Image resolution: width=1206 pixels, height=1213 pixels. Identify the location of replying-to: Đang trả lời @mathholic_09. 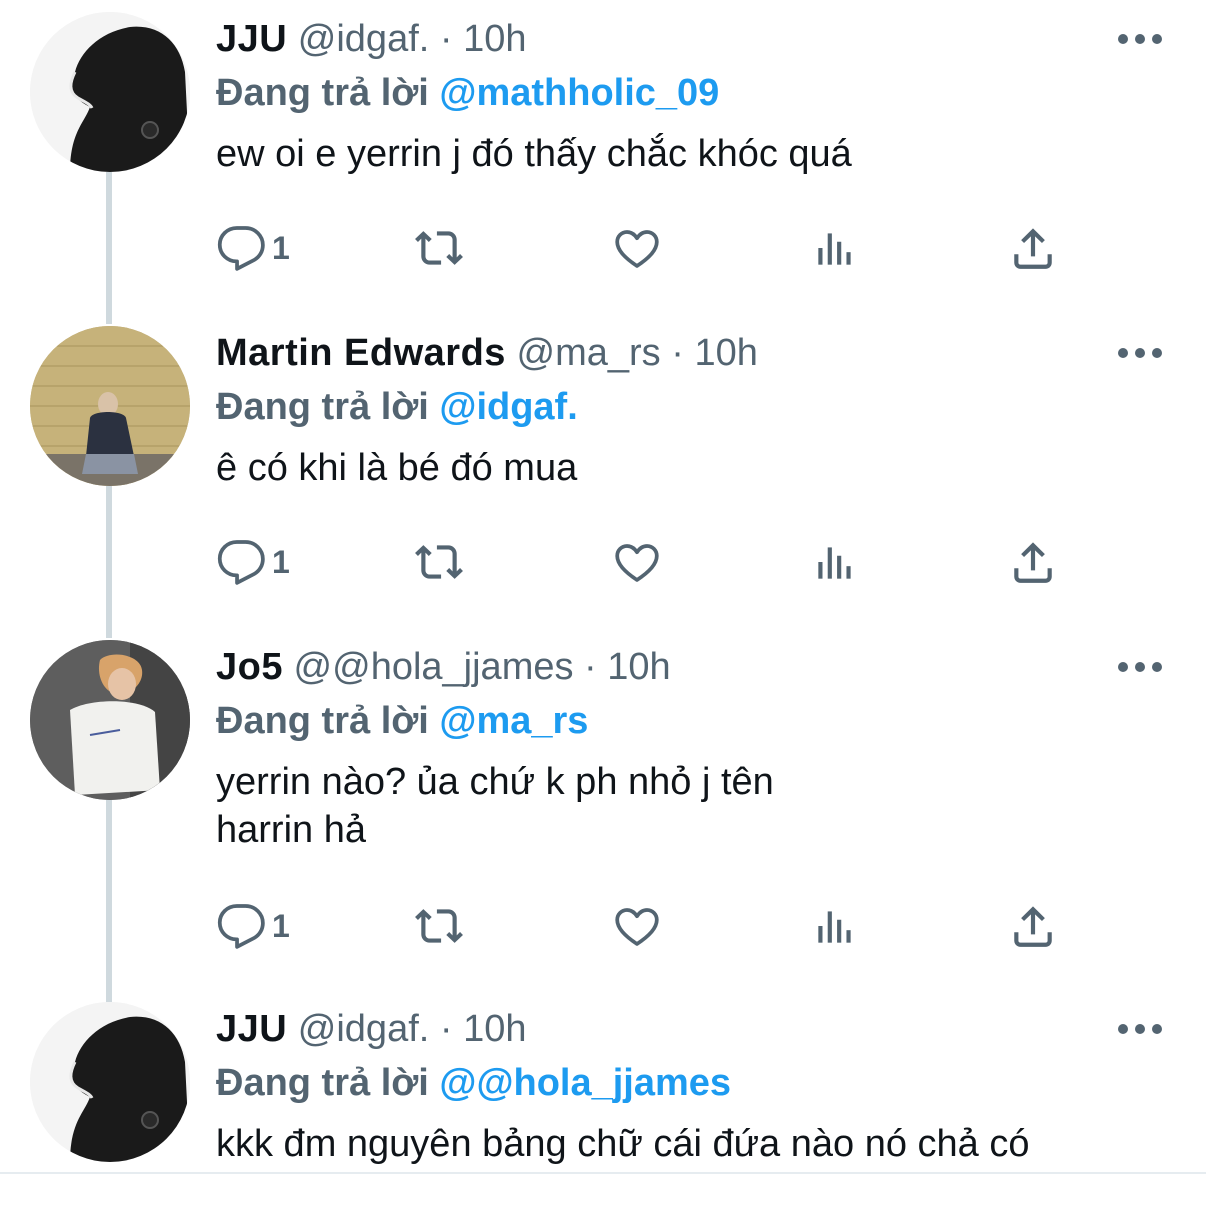
(691, 93).